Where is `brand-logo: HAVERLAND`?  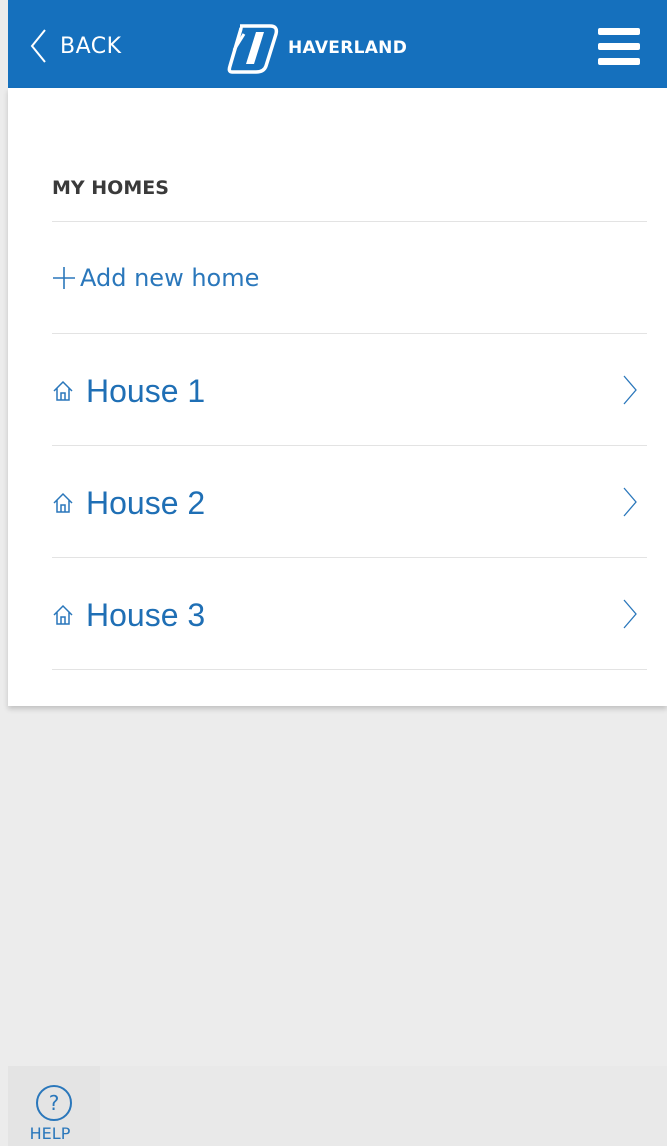
brand-logo: HAVERLAND is located at coordinates (316, 48).